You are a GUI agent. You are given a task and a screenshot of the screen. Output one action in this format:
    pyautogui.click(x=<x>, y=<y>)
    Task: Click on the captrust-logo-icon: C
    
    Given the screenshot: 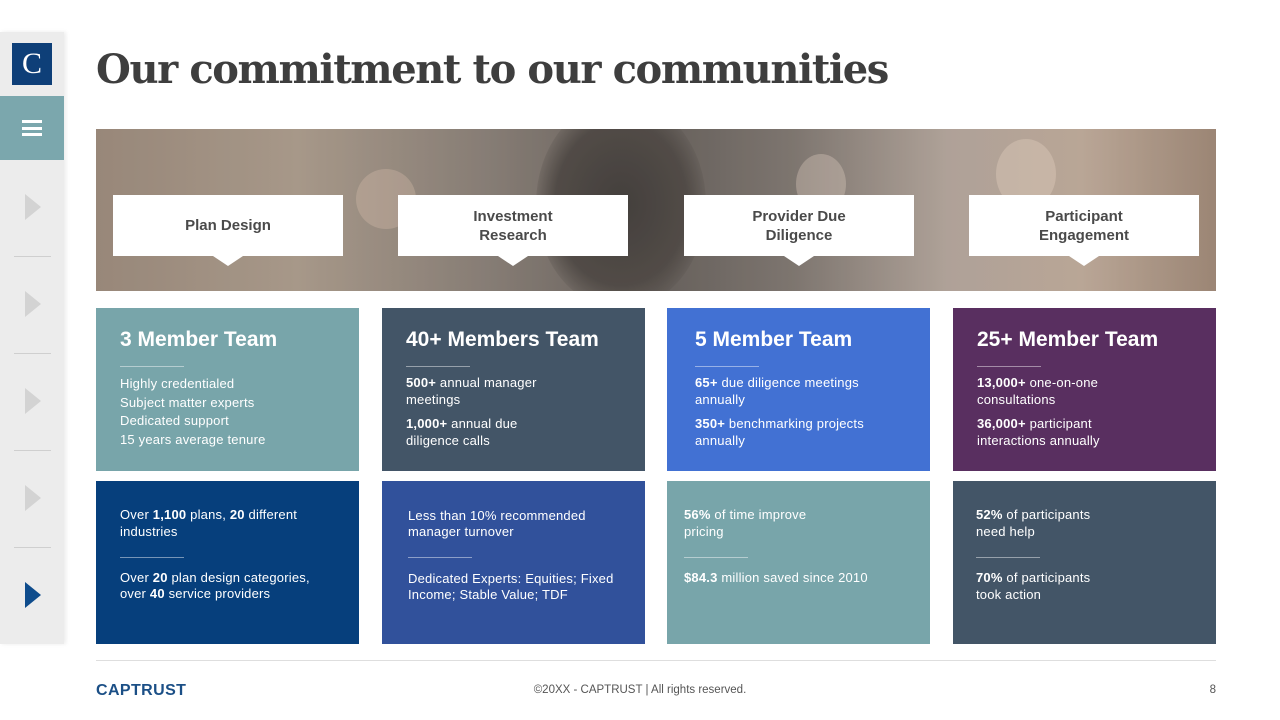 What is the action you would take?
    pyautogui.click(x=32, y=64)
    